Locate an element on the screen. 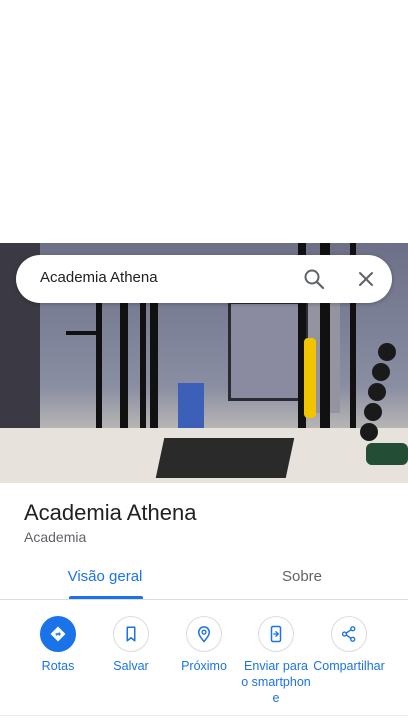 The width and height of the screenshot is (408, 726). send-to-phone-button: Enviar para o smartphone is located at coordinates (276, 661).